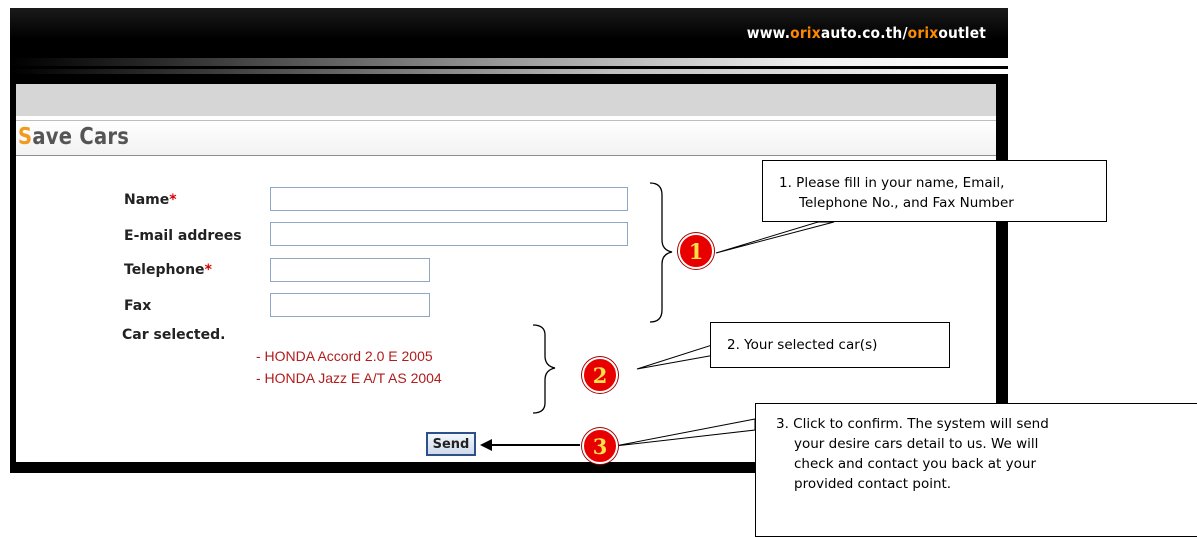 The height and width of the screenshot is (537, 1197). I want to click on callout-3-line-3: check and contact you back at your, so click(915, 464).